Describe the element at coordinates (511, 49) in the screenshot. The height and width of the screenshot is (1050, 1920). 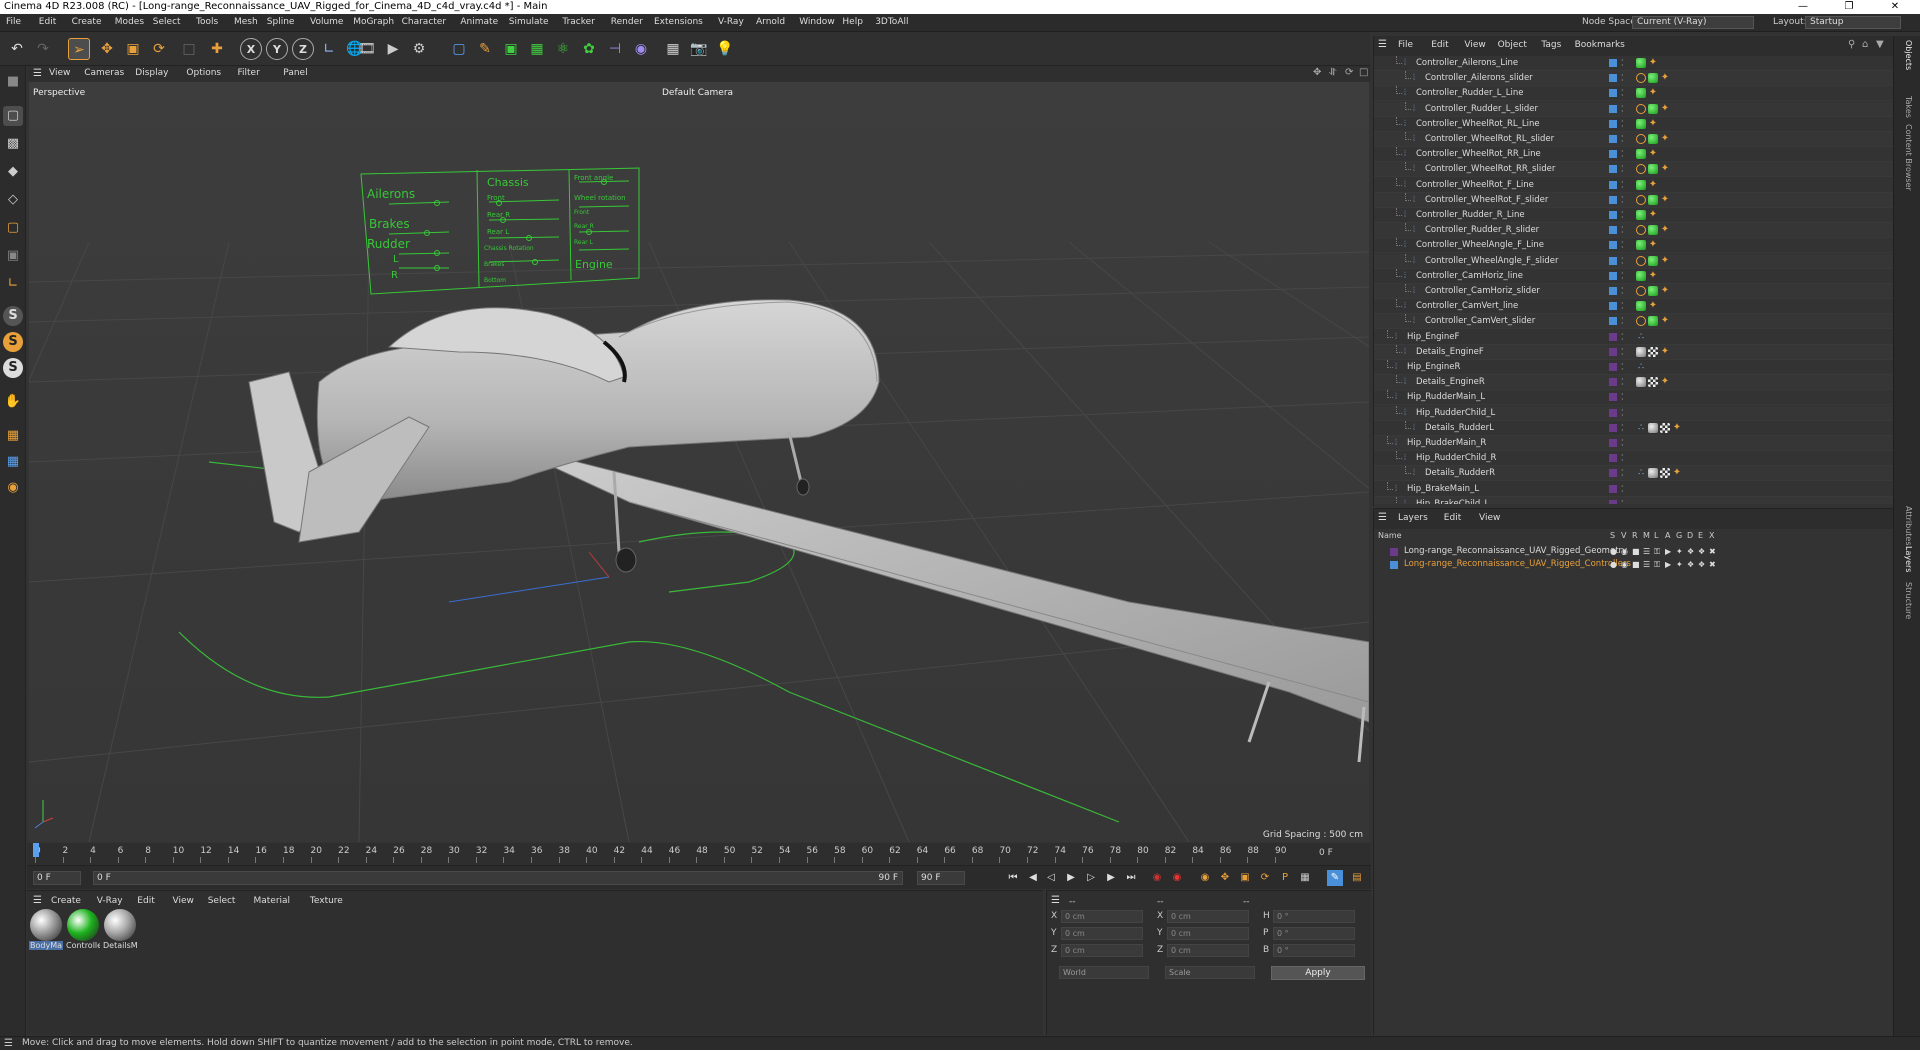
I see `subdivision-icon: ▣` at that location.